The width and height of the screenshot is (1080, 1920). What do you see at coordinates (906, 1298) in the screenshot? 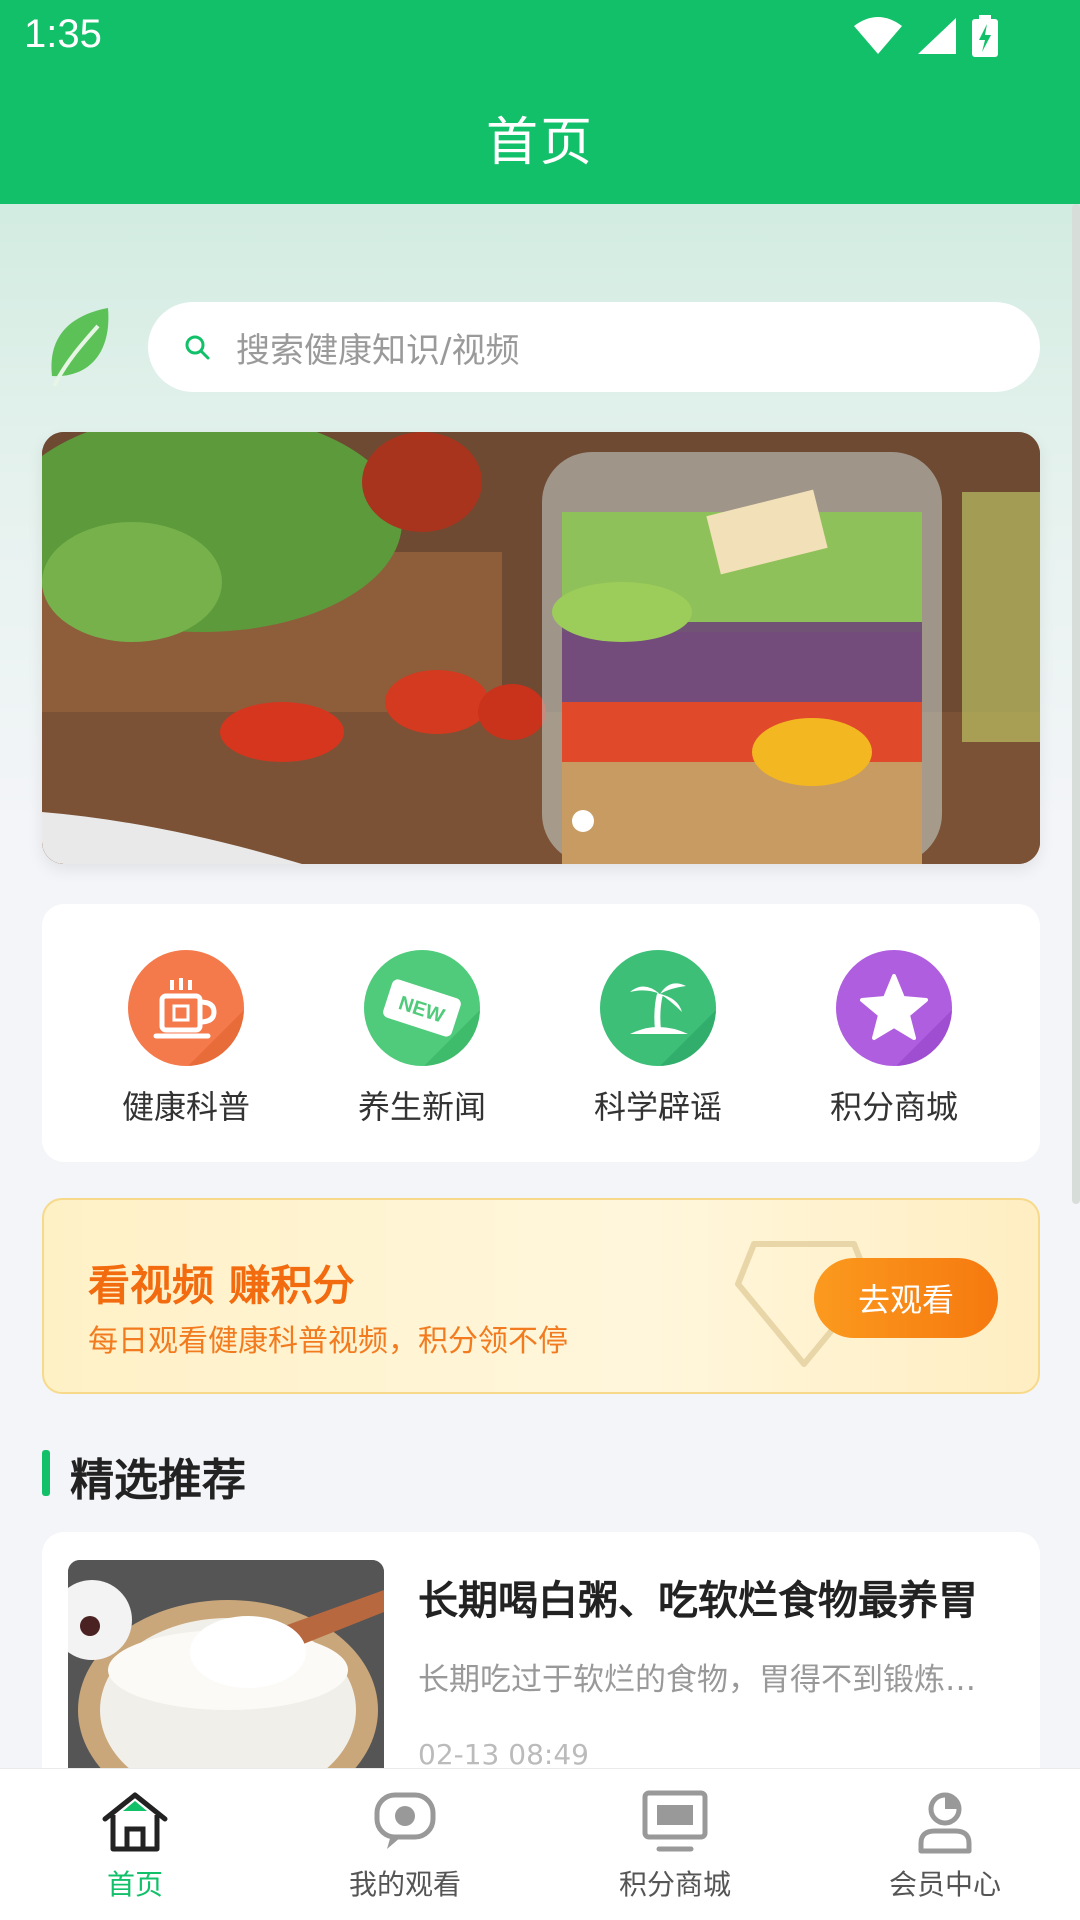
I see `go-watch-button: 去观看` at bounding box center [906, 1298].